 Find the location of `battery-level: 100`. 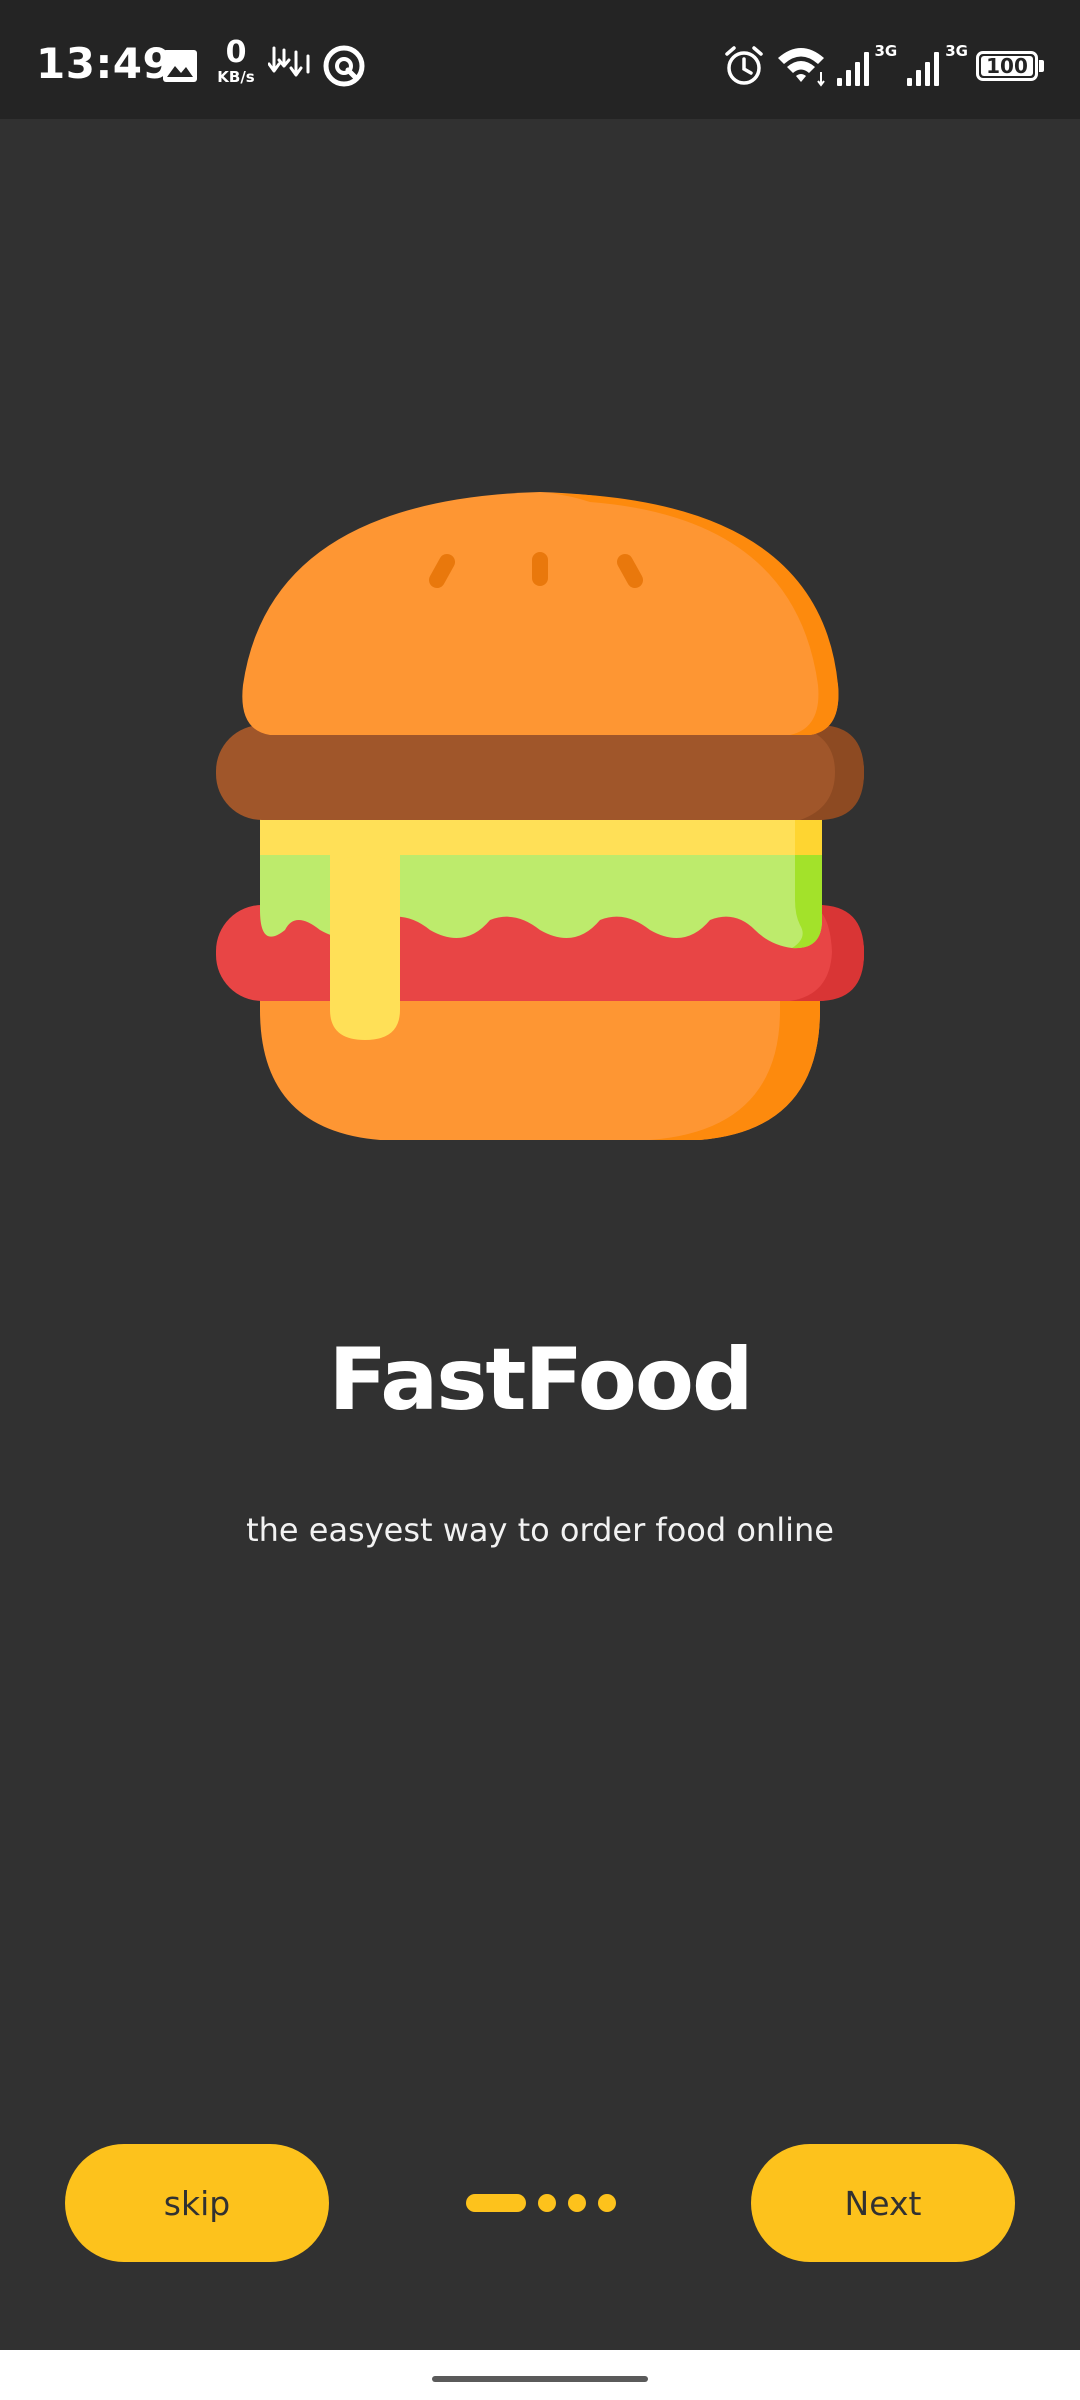

battery-level: 100 is located at coordinates (1007, 66).